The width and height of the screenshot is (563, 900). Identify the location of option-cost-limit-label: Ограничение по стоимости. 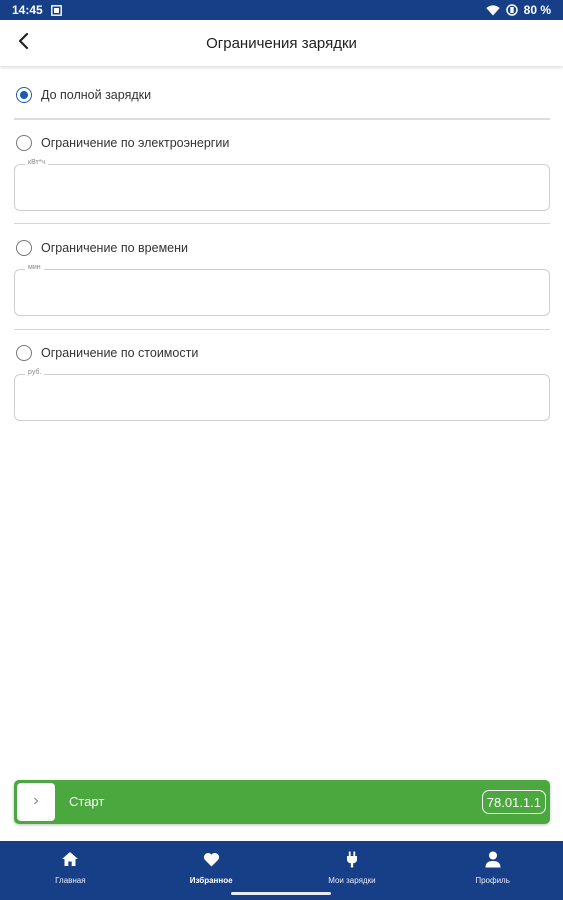
(120, 353).